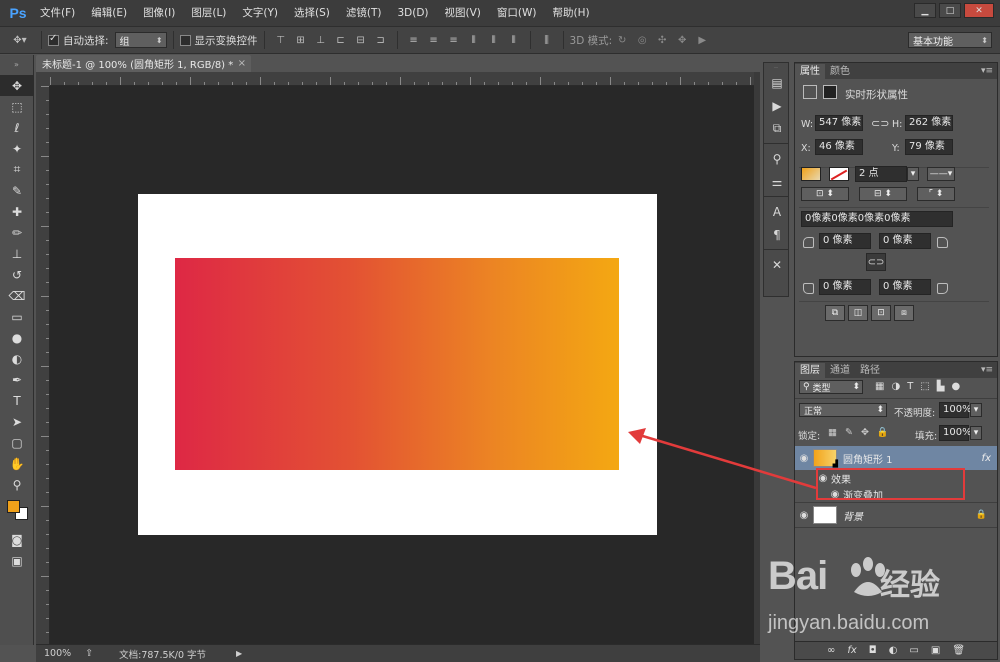 The height and width of the screenshot is (662, 1000). Describe the element at coordinates (17, 106) in the screenshot. I see `marquee-tool-icon: ⬚` at that location.